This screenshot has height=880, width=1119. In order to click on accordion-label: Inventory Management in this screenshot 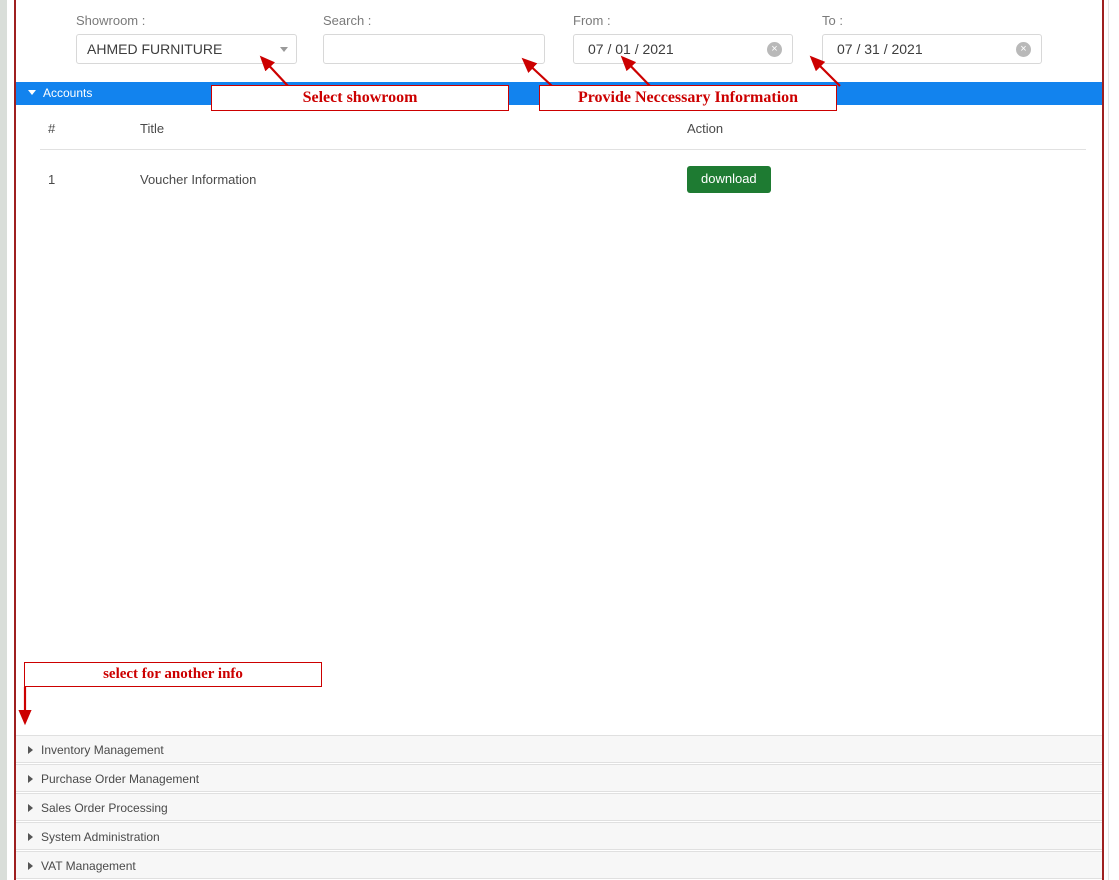, I will do `click(102, 750)`.